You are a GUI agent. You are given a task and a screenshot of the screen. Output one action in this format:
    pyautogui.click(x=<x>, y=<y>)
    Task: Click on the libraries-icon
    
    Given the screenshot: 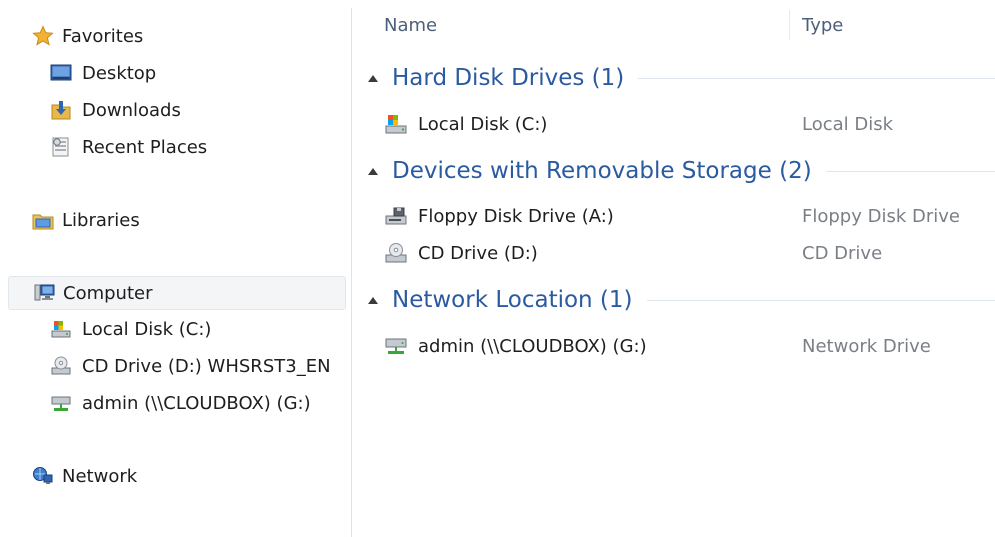 What is the action you would take?
    pyautogui.click(x=43, y=222)
    